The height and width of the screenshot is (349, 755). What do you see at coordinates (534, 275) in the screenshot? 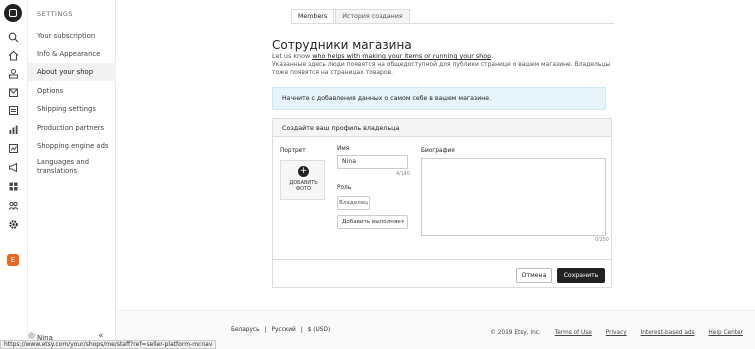
I see `cancel-button: Отмена` at bounding box center [534, 275].